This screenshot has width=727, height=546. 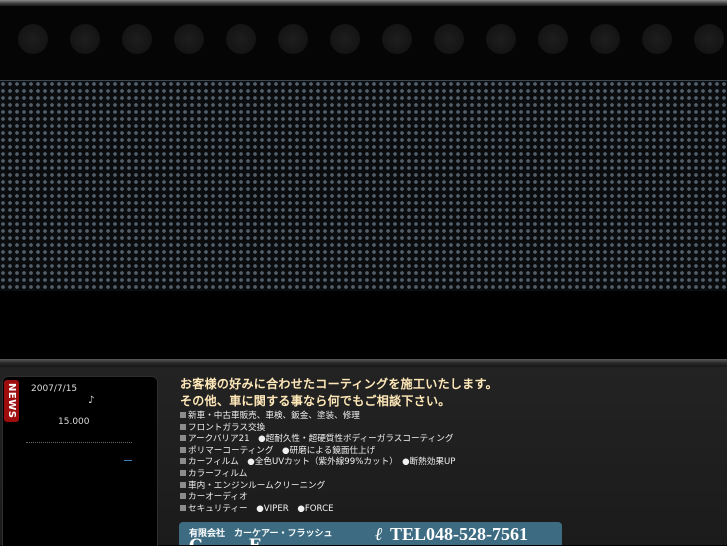 I want to click on service-item: 車内・エンジンルームクリーニング, so click(x=317, y=487).